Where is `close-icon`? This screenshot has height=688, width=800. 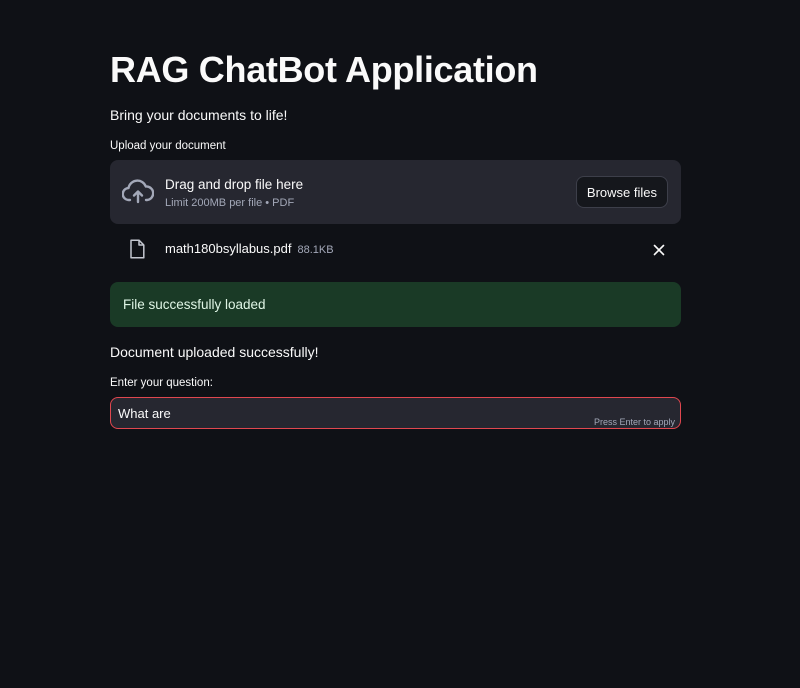 close-icon is located at coordinates (659, 250).